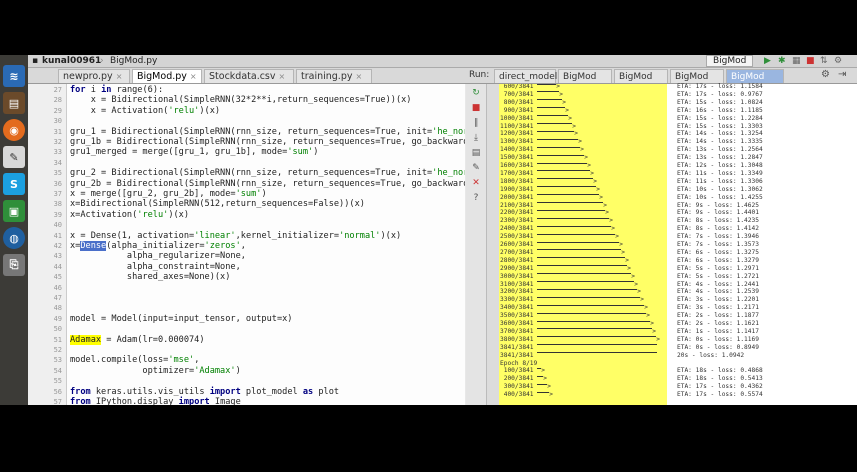 Image resolution: width=857 pixels, height=472 pixels. I want to click on tab-newpro: newpro.py ×, so click(94, 76).